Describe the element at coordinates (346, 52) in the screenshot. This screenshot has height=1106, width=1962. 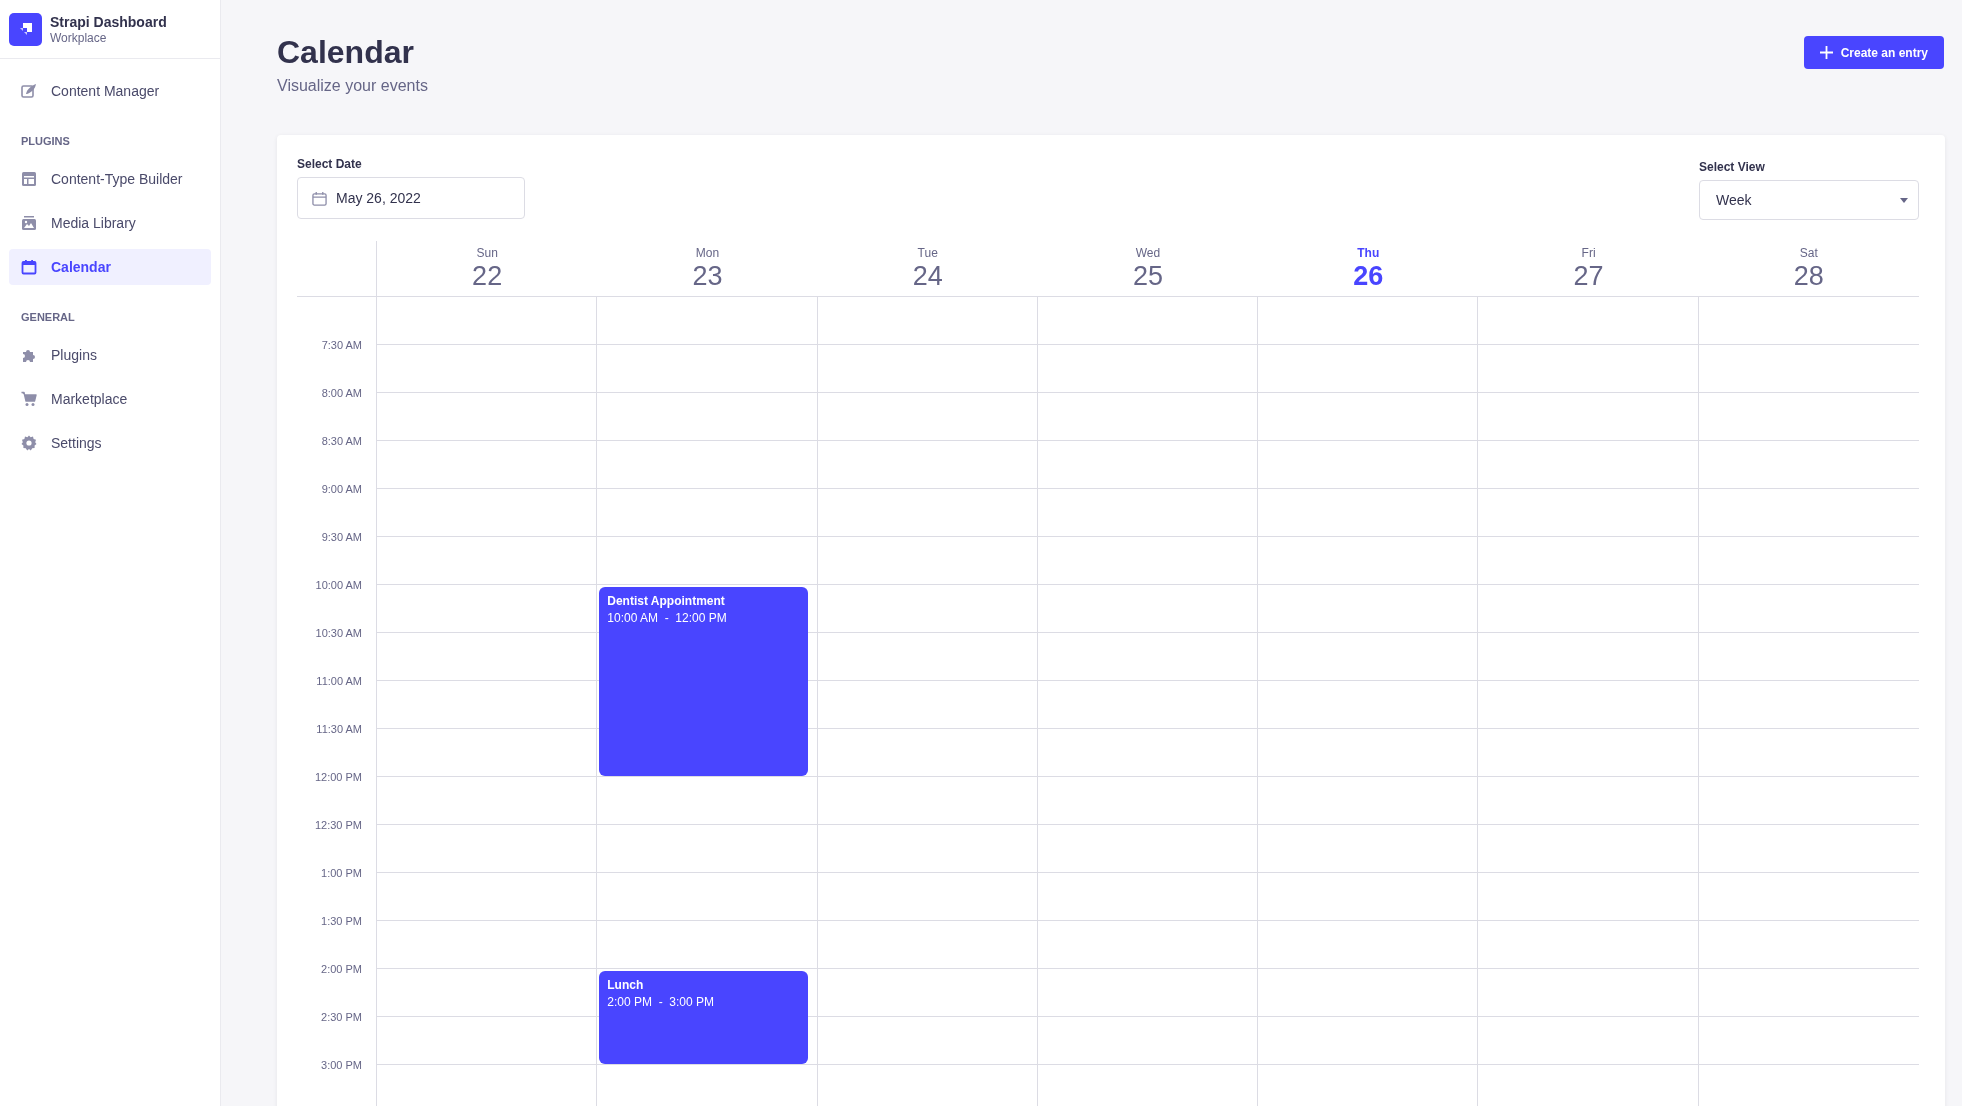
I see `page-title: Calendar` at that location.